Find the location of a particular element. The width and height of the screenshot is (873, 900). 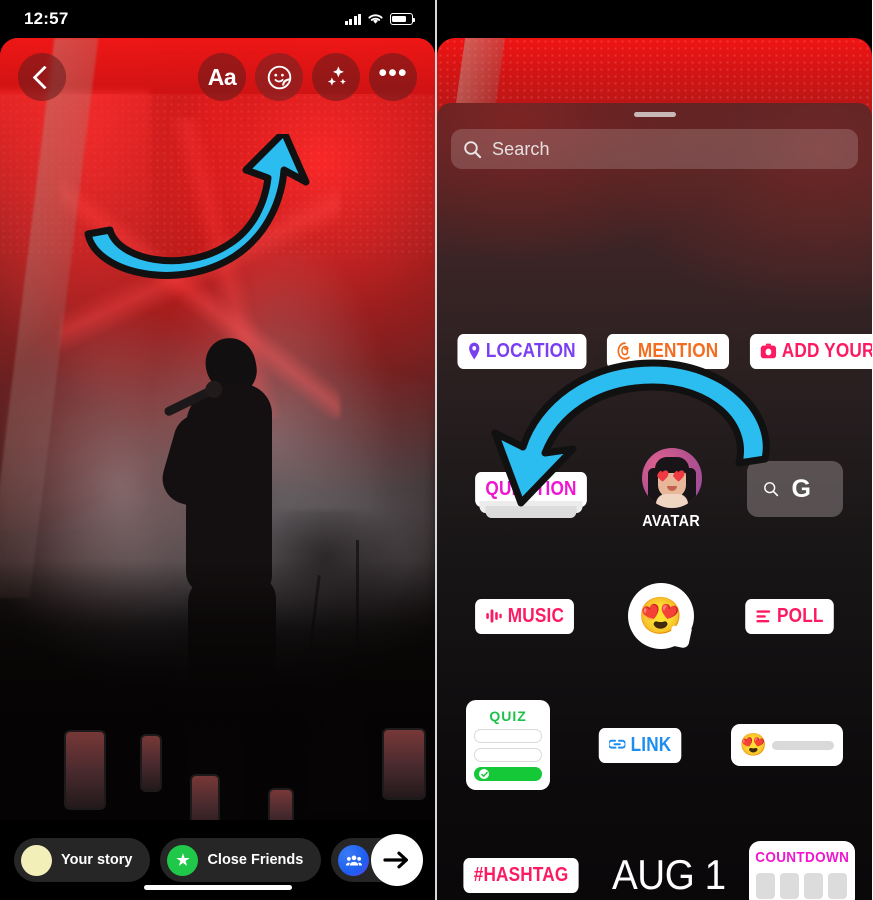

sticker-link: LINK is located at coordinates (640, 745).